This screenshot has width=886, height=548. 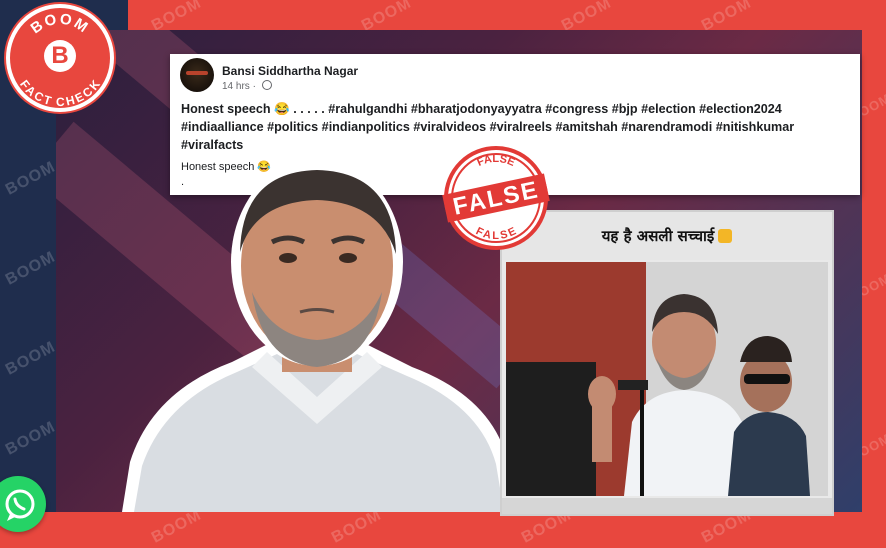 I want to click on whatsapp-share-button, so click(x=23, y=504).